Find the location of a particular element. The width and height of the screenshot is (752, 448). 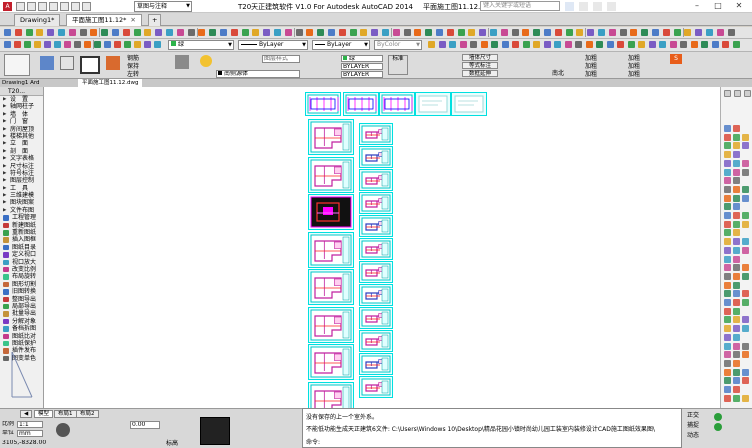

palette-item: 插入图框 is located at coordinates (21, 239).